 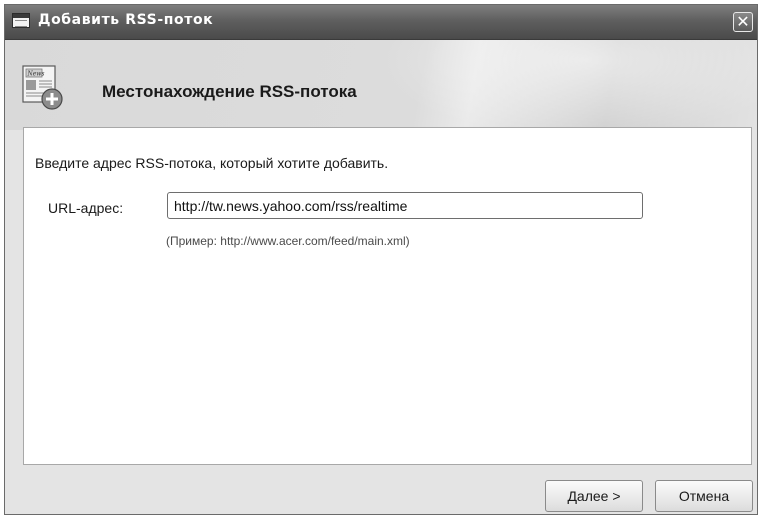 What do you see at coordinates (405, 205) in the screenshot?
I see `url-input` at bounding box center [405, 205].